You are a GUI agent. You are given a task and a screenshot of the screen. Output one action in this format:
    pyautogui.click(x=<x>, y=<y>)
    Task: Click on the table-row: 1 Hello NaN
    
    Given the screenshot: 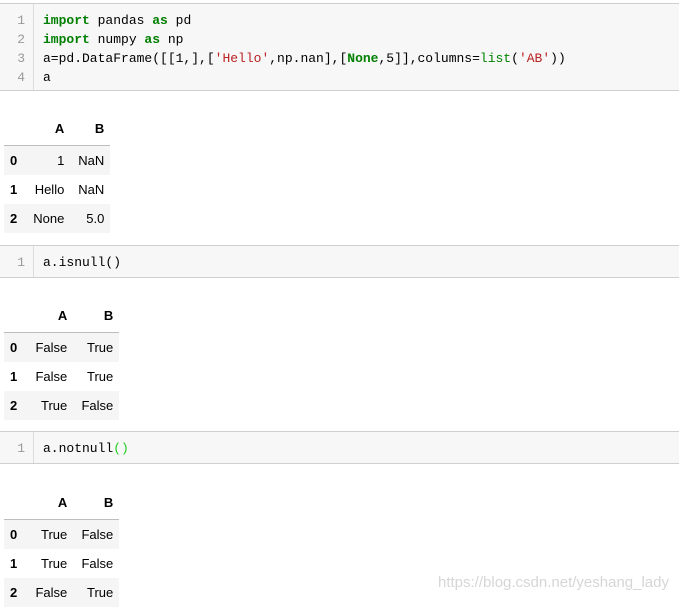 What is the action you would take?
    pyautogui.click(x=57, y=189)
    